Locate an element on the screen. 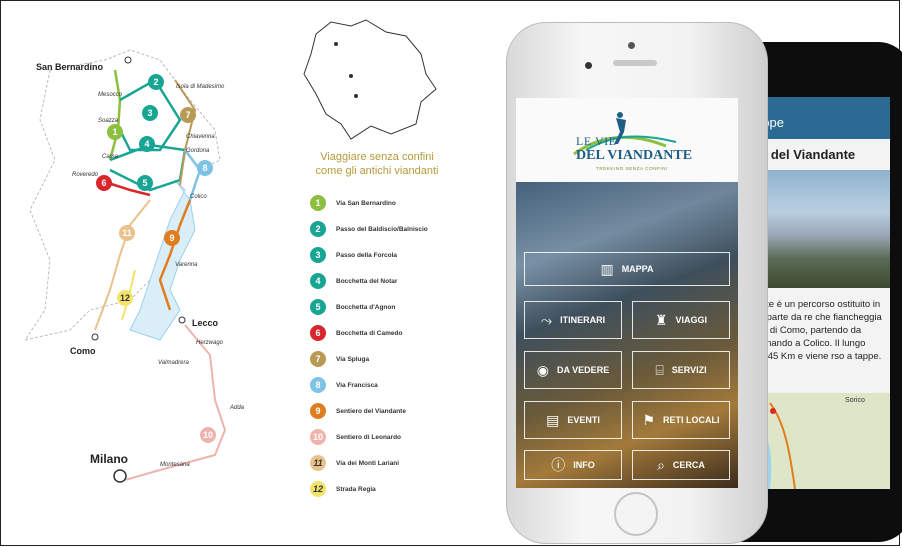 The width and height of the screenshot is (902, 548). legend-item: 9 Sentiero del Viandante is located at coordinates (410, 411).